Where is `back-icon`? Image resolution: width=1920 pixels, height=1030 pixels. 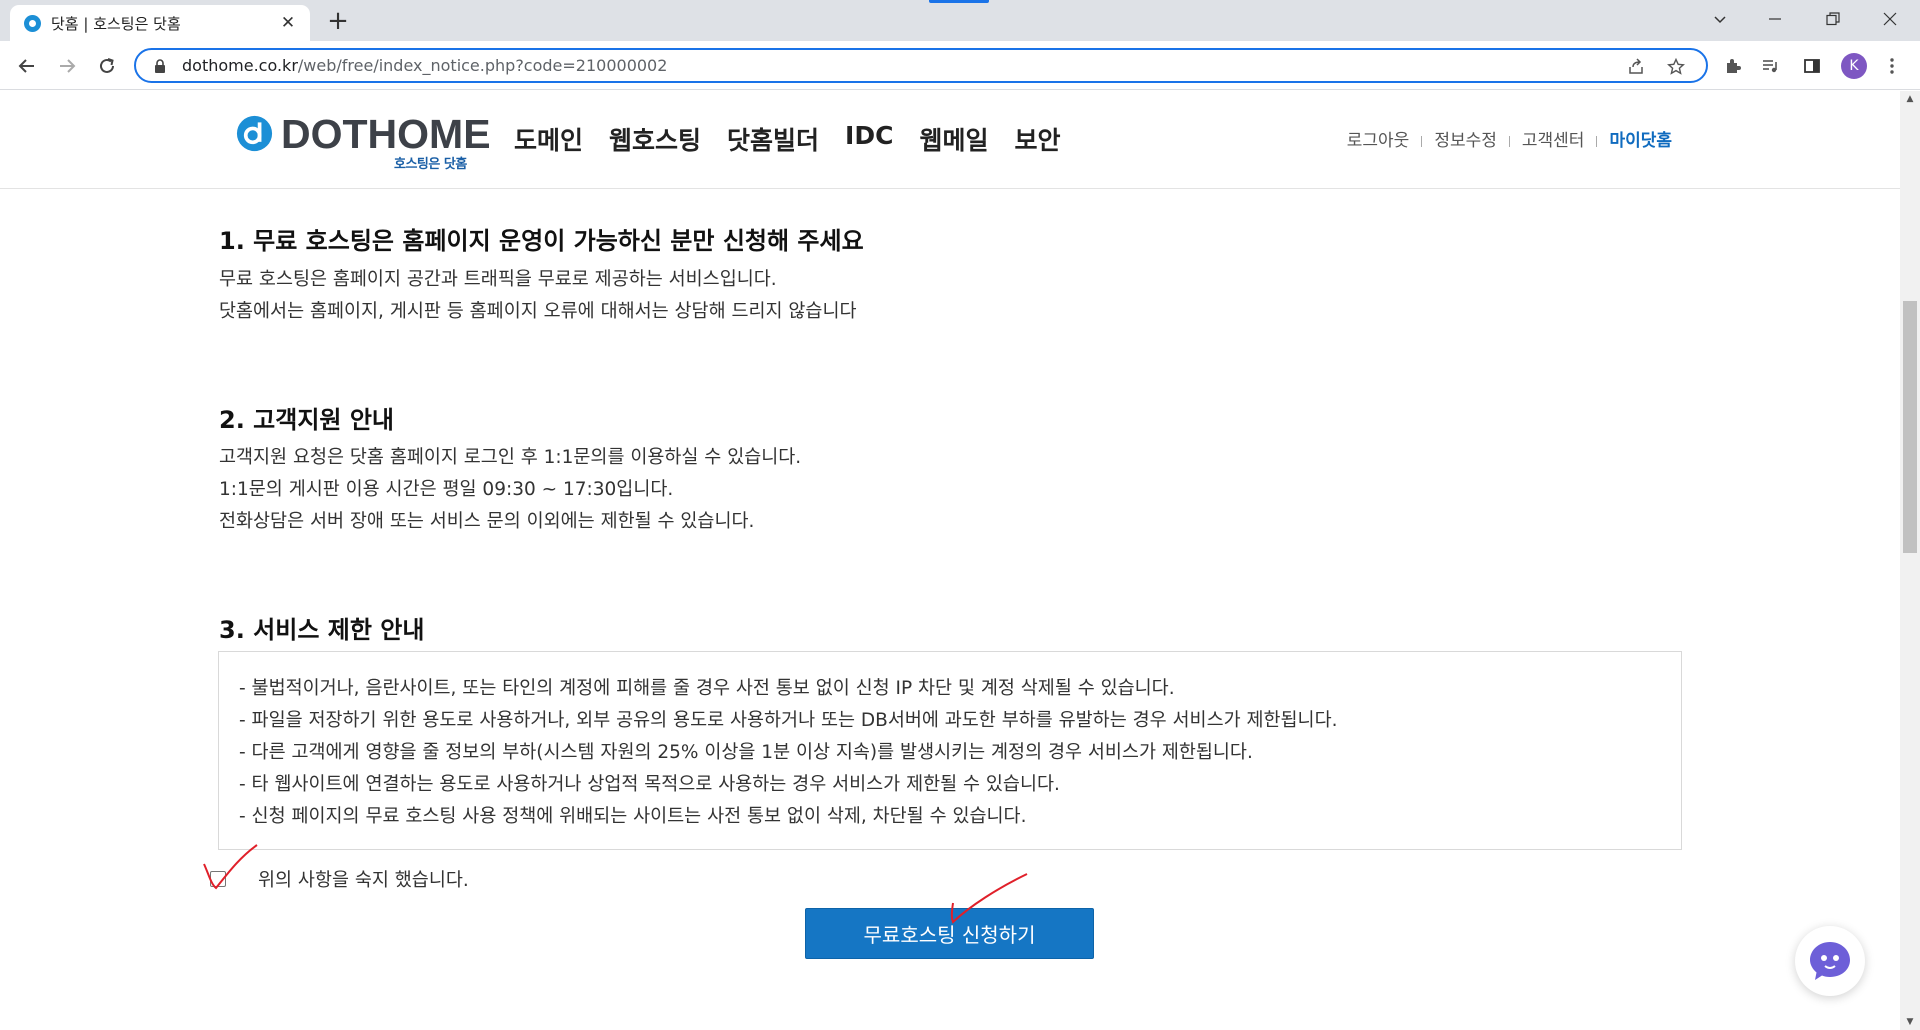 back-icon is located at coordinates (27, 66).